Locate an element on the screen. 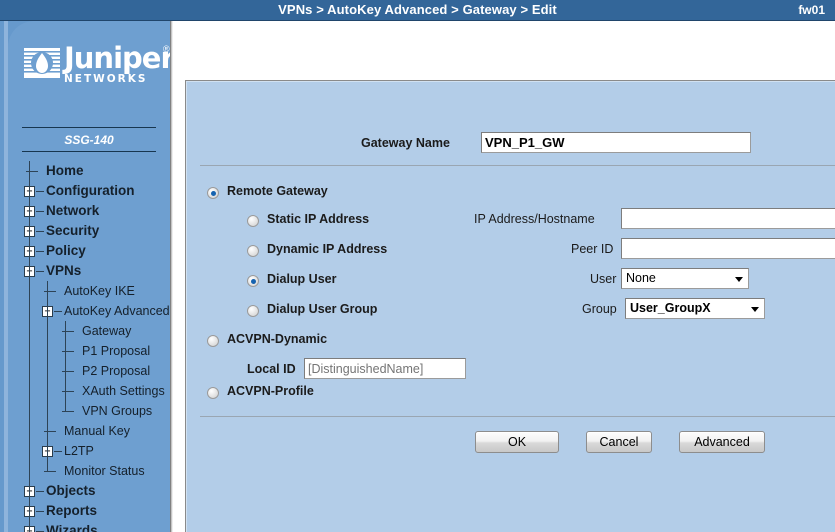 The image size is (835, 532). cancel-button: Cancel is located at coordinates (619, 442).